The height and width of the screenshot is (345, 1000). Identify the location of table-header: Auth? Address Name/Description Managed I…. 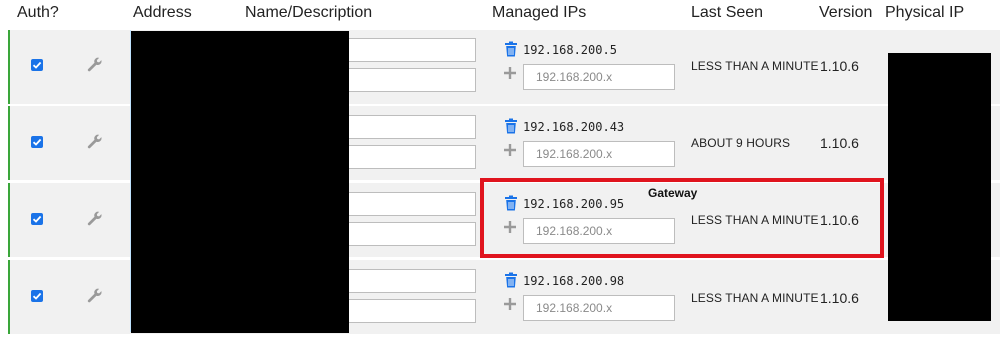
(500, 15).